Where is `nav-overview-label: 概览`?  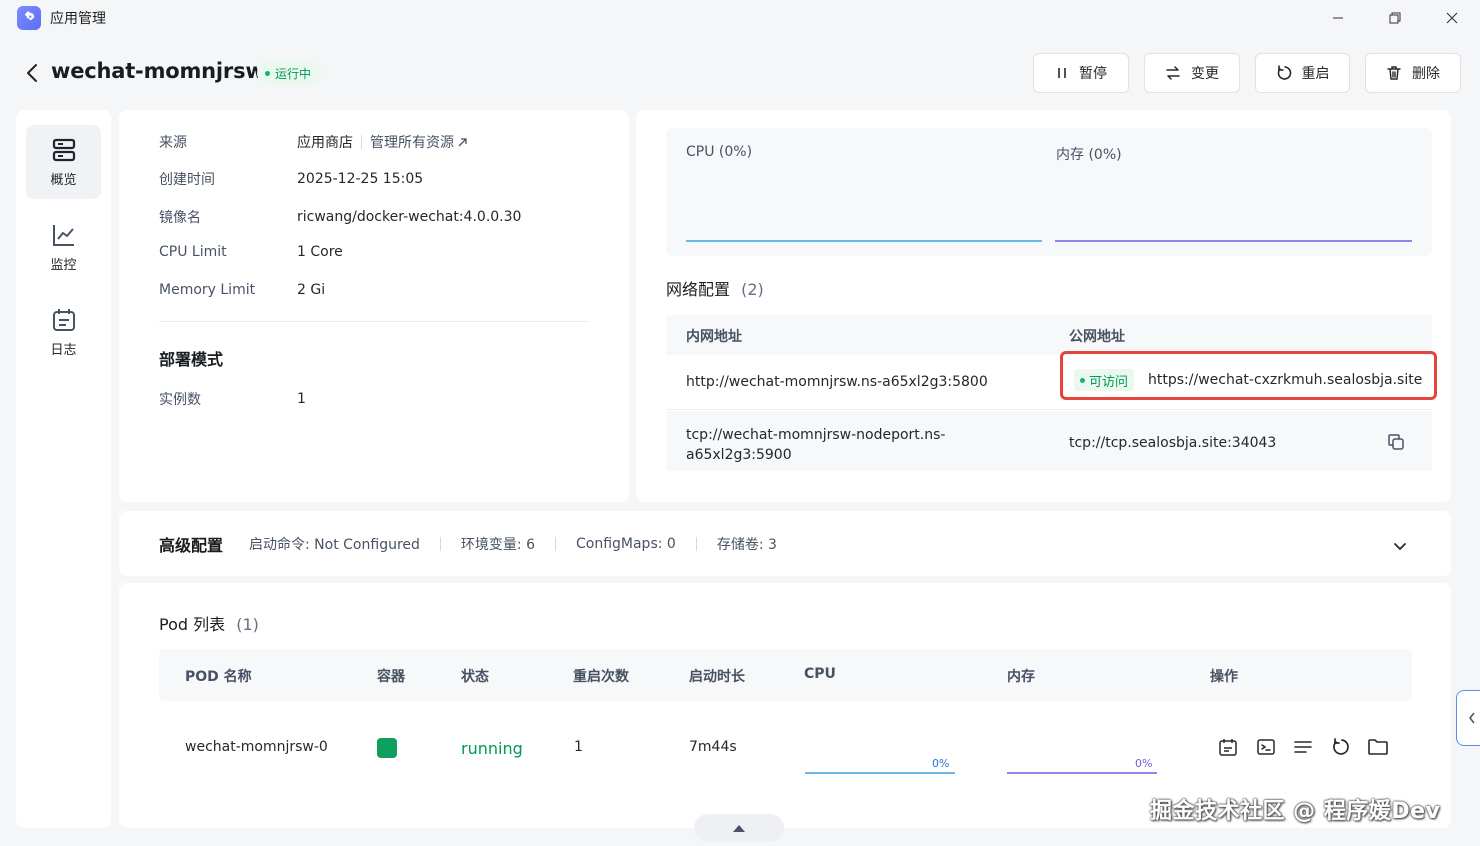
nav-overview-label: 概览 is located at coordinates (63, 180).